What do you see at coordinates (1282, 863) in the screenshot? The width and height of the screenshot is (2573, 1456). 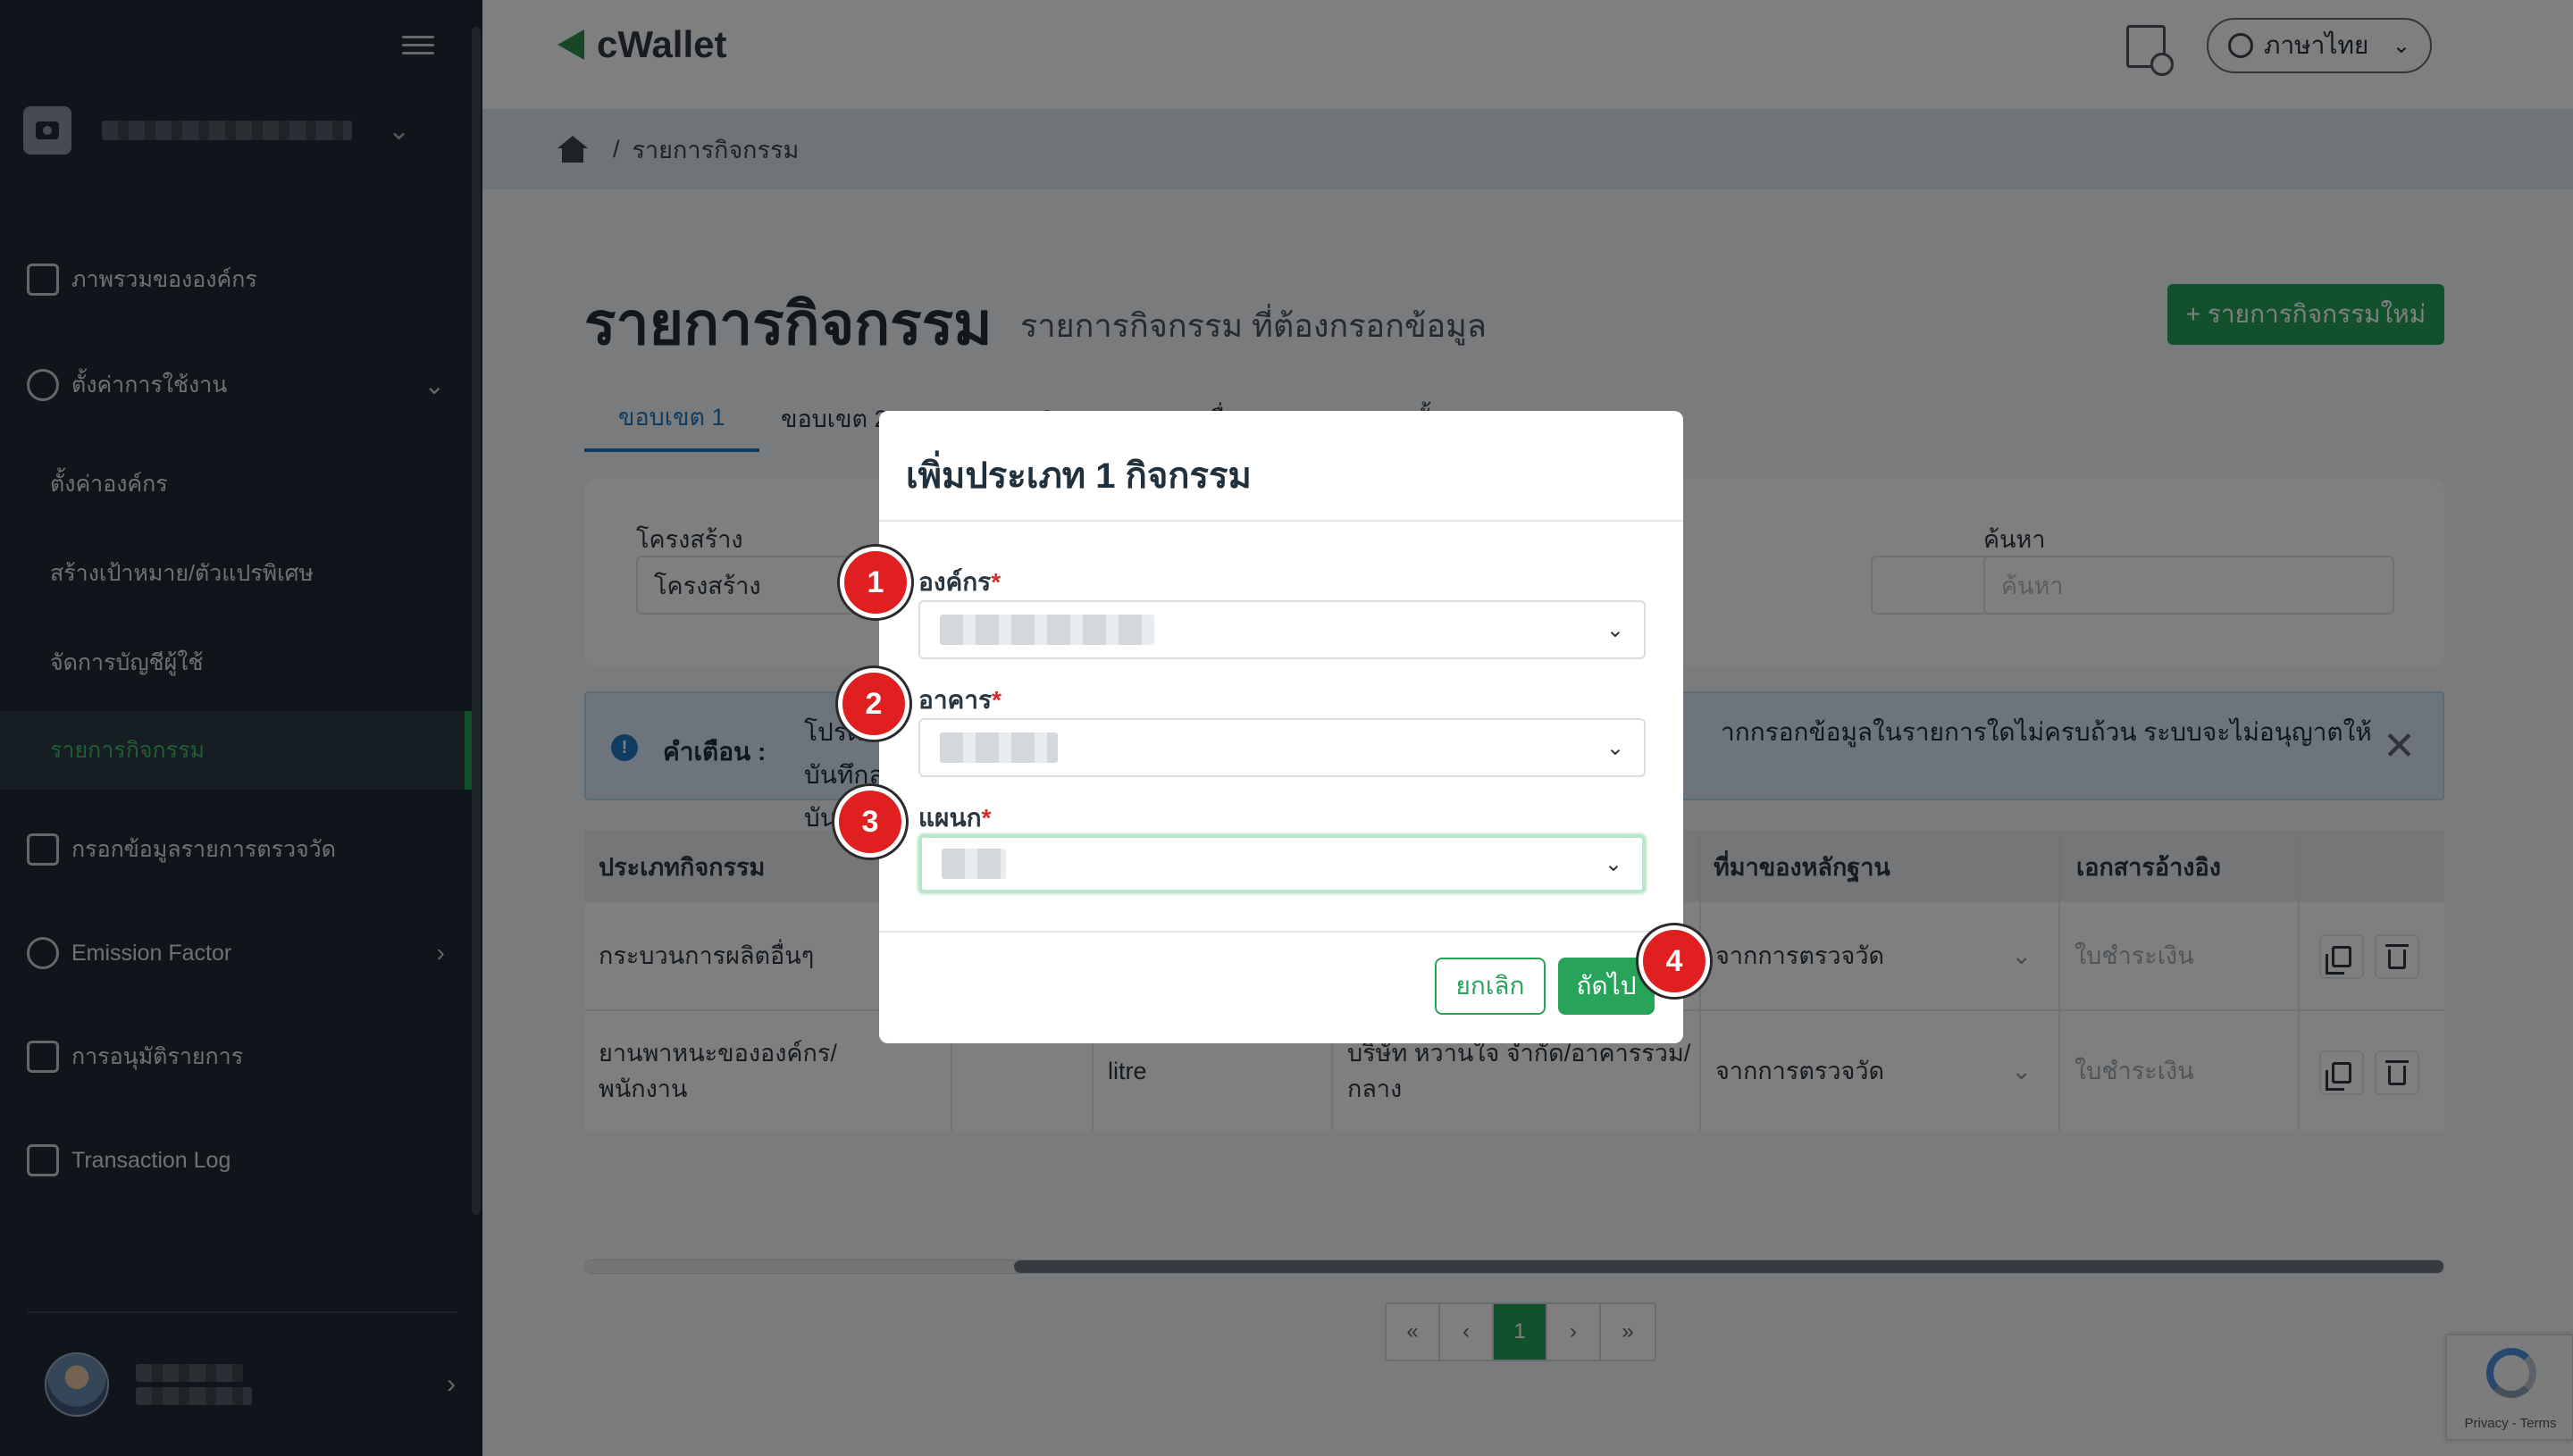 I see `department-select: ⌄` at bounding box center [1282, 863].